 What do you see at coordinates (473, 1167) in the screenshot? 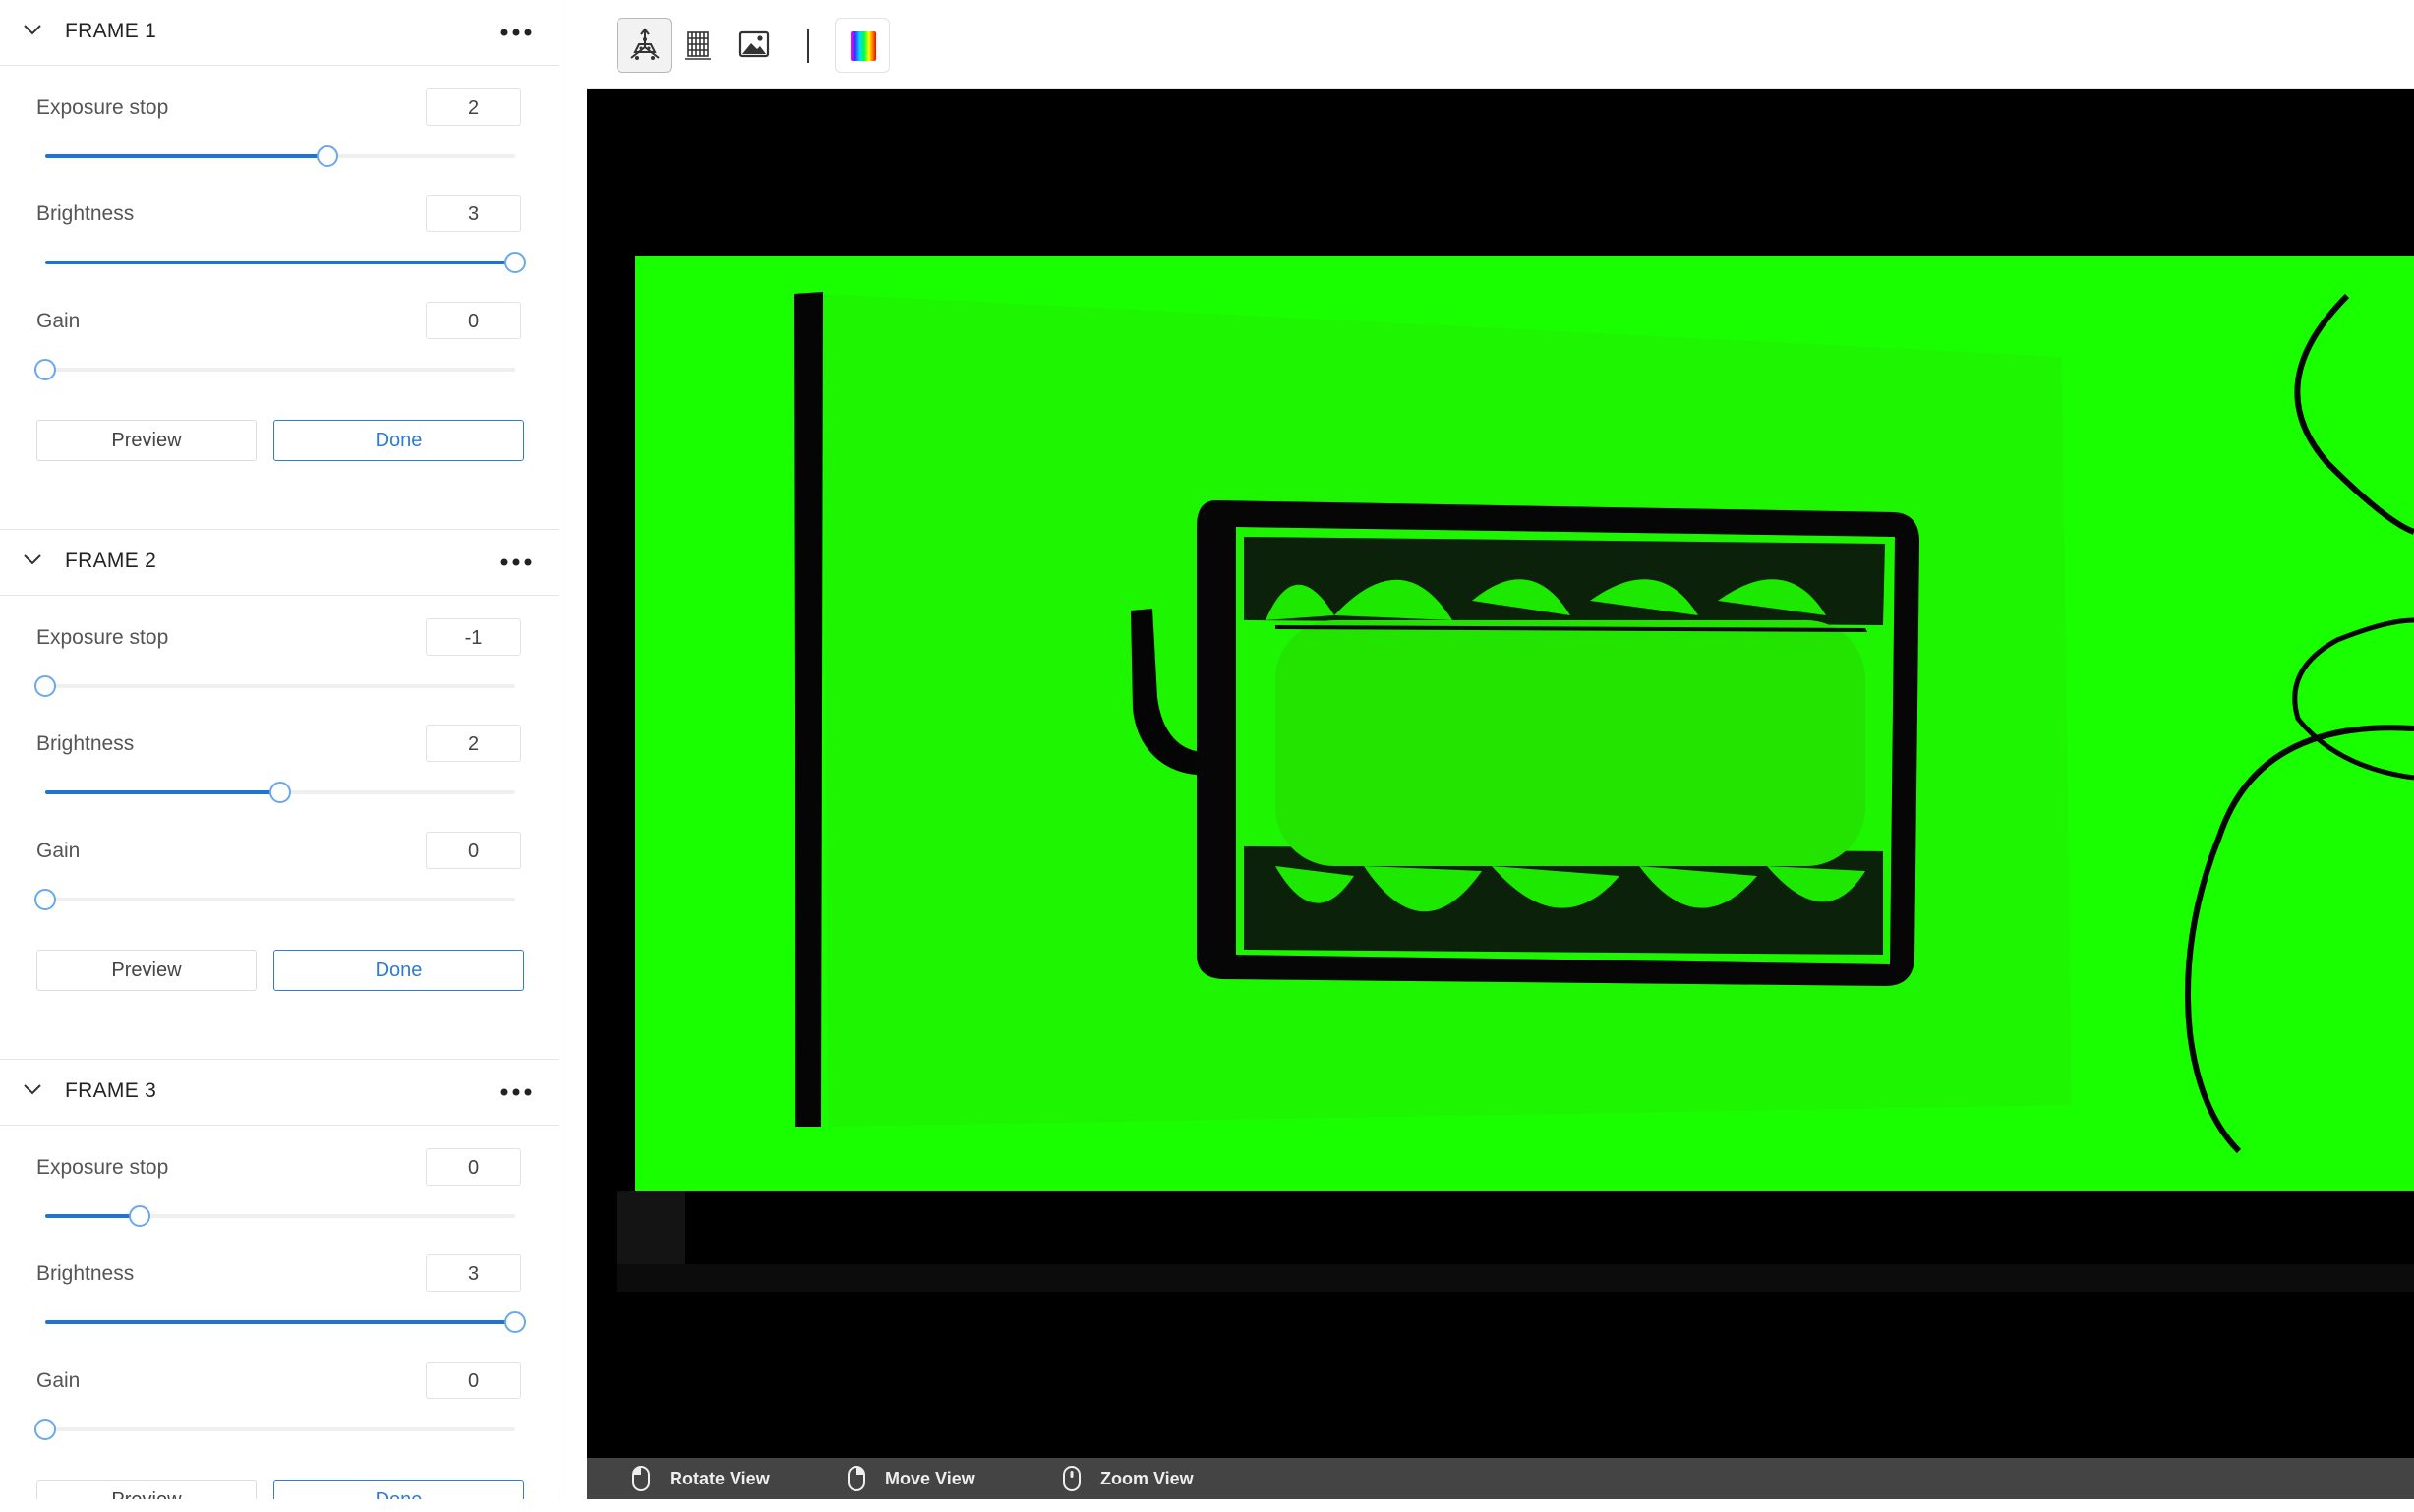
I see `exposure-stop-input: 0` at bounding box center [473, 1167].